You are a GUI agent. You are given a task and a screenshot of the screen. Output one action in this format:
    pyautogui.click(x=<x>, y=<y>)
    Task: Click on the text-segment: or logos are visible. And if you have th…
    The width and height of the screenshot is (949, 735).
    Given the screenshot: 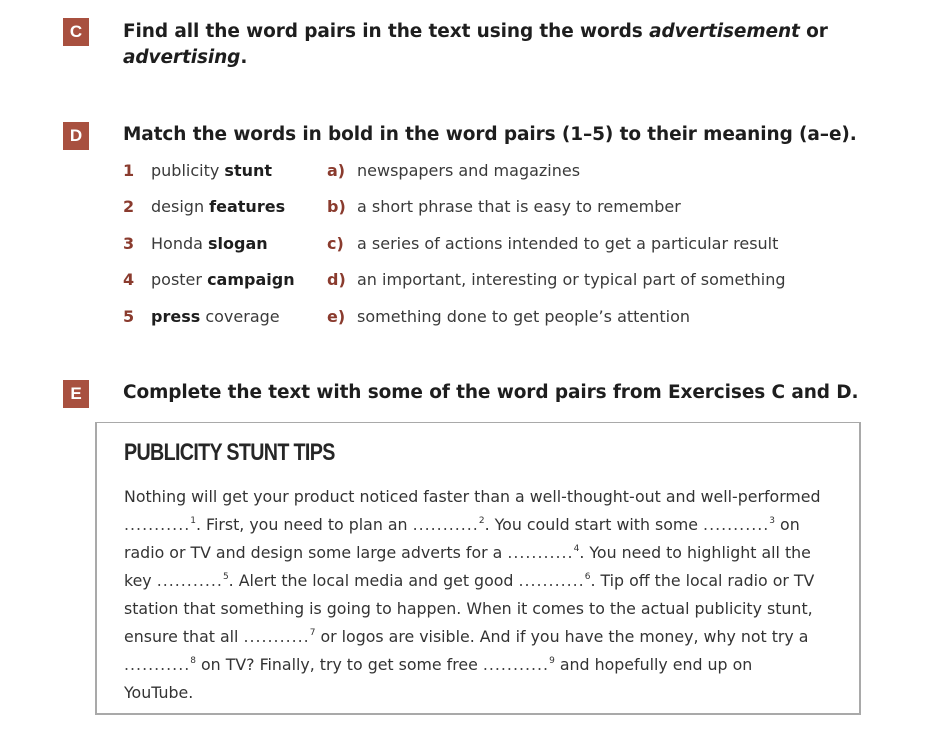 What is the action you would take?
    pyautogui.click(x=562, y=636)
    